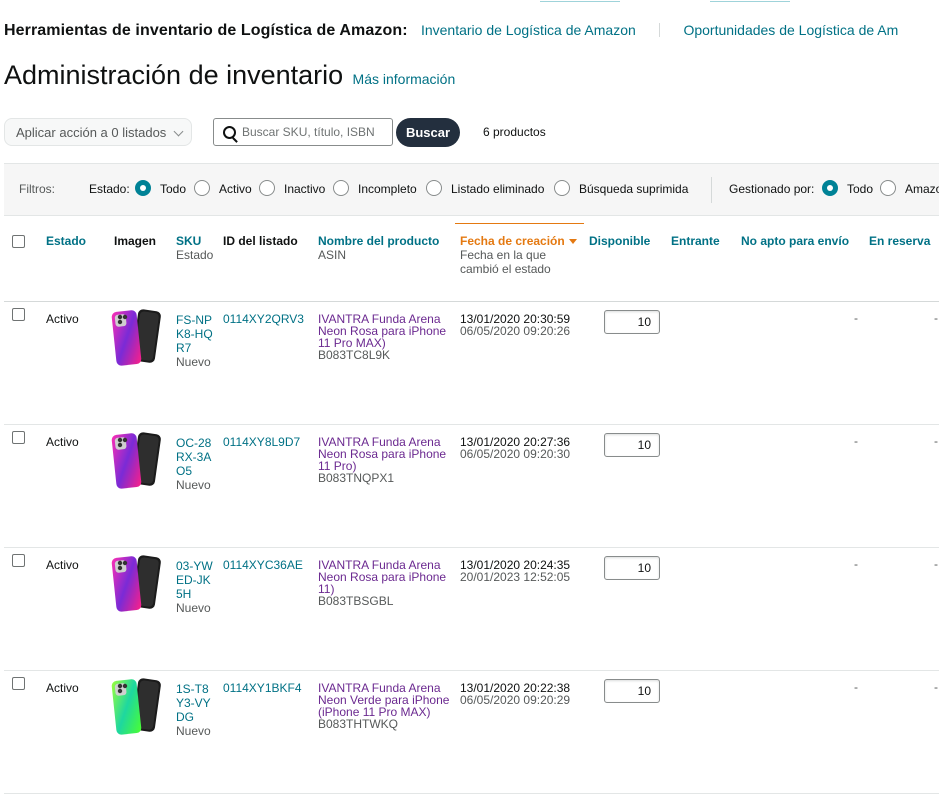  I want to click on product-count: 6 productos, so click(514, 132).